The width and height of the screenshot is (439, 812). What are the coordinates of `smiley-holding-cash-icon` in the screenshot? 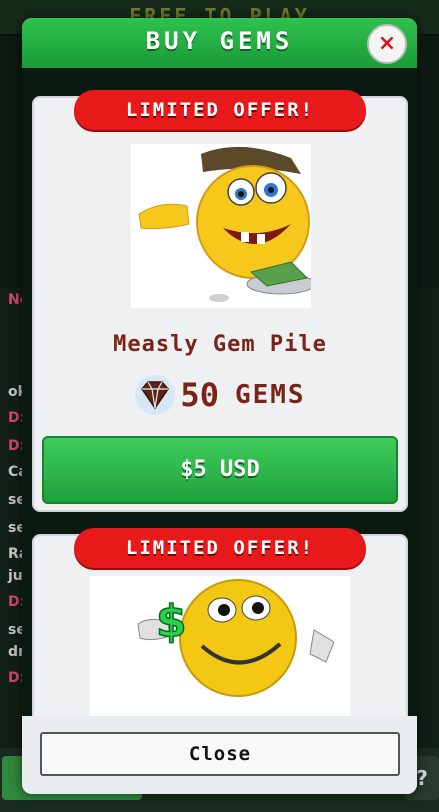 It's located at (221, 226).